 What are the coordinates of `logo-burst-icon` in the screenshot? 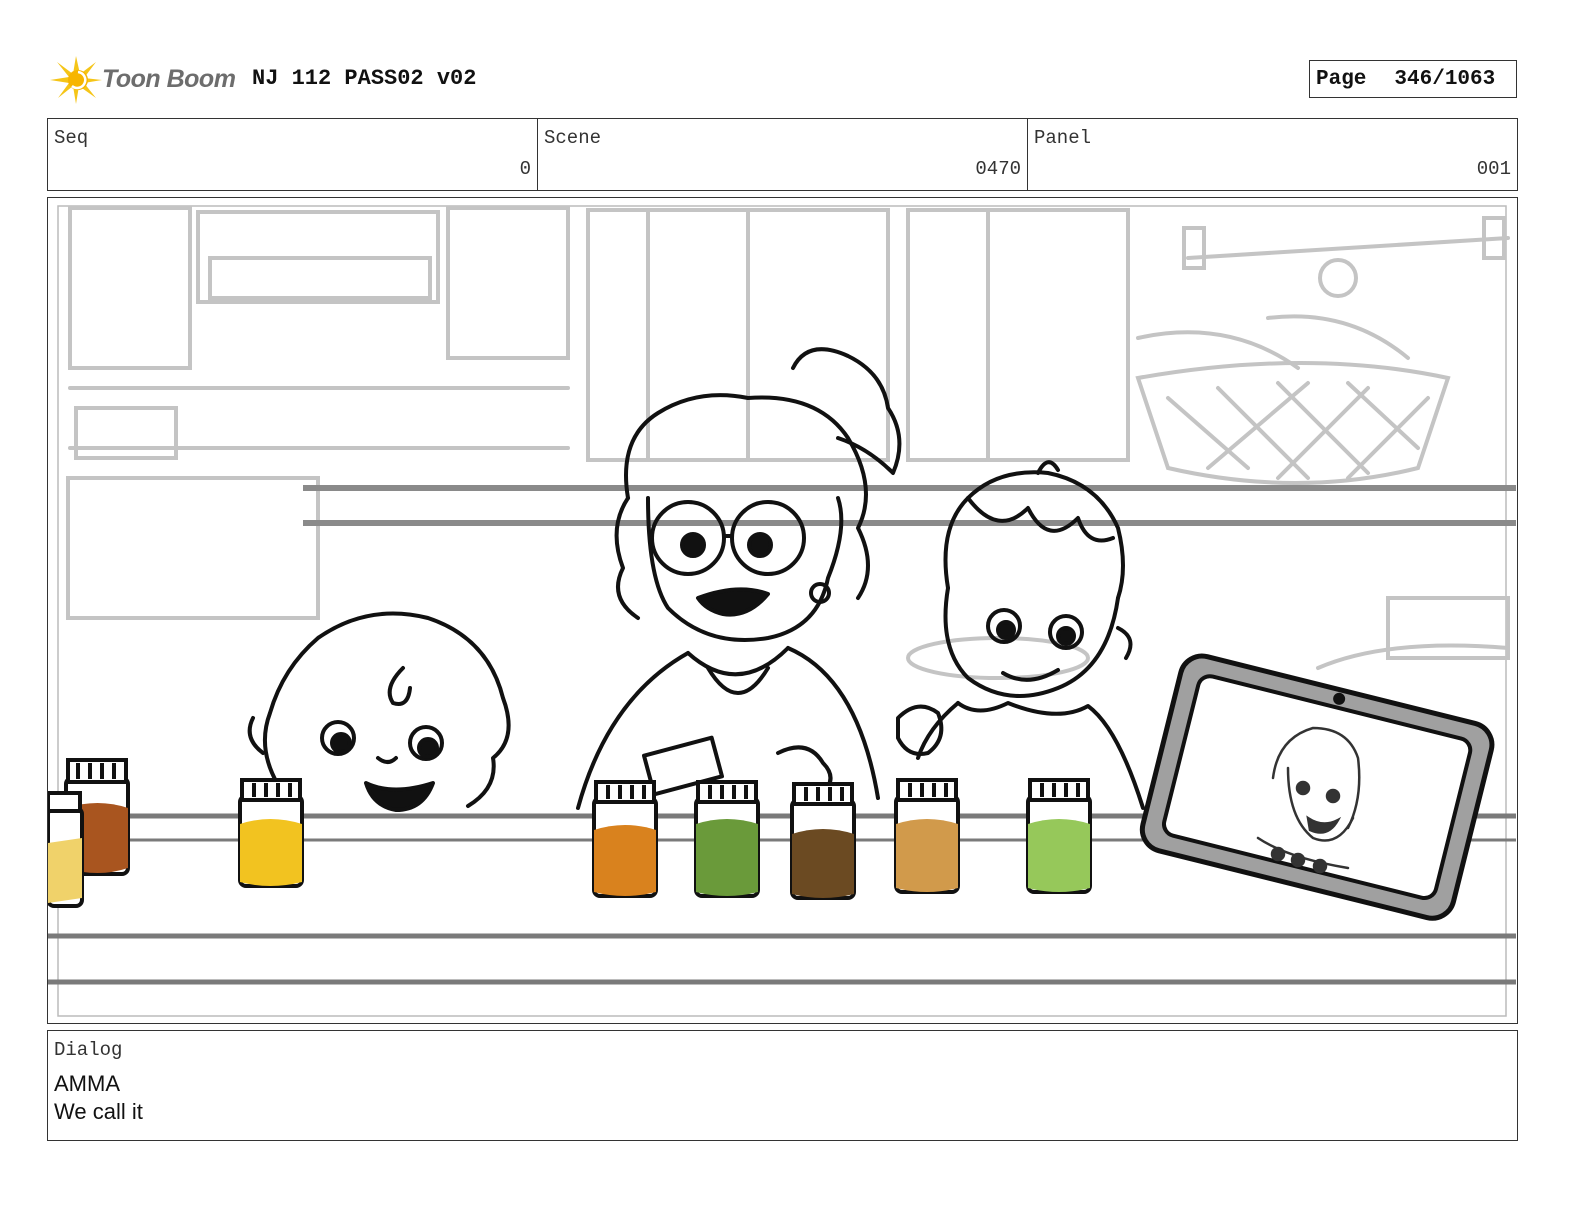 It's located at (76, 80).